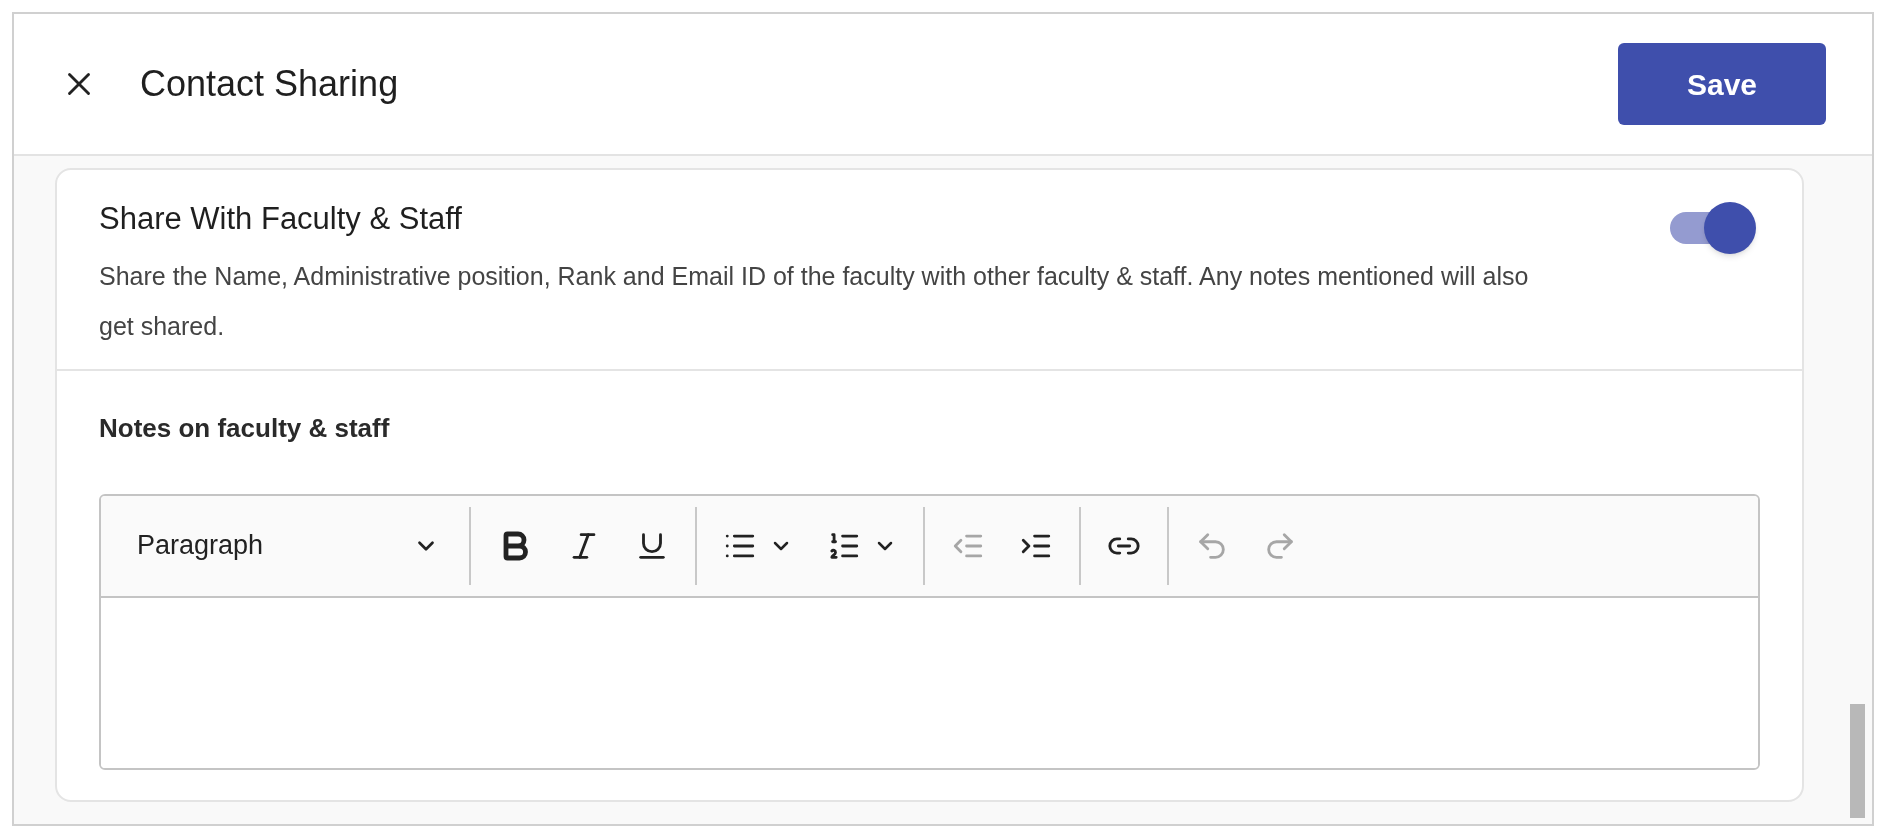 This screenshot has width=1886, height=838. Describe the element at coordinates (269, 84) in the screenshot. I see `dialog-title: Contact Sharing` at that location.